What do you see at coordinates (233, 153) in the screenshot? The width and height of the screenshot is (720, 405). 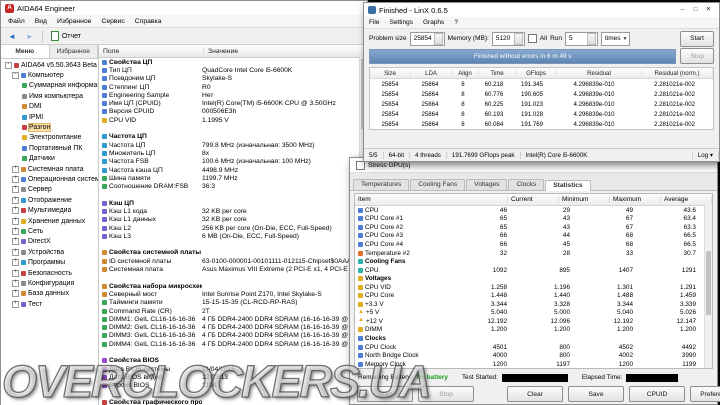 I see `info-row: Множитель ЦП 8x` at bounding box center [233, 153].